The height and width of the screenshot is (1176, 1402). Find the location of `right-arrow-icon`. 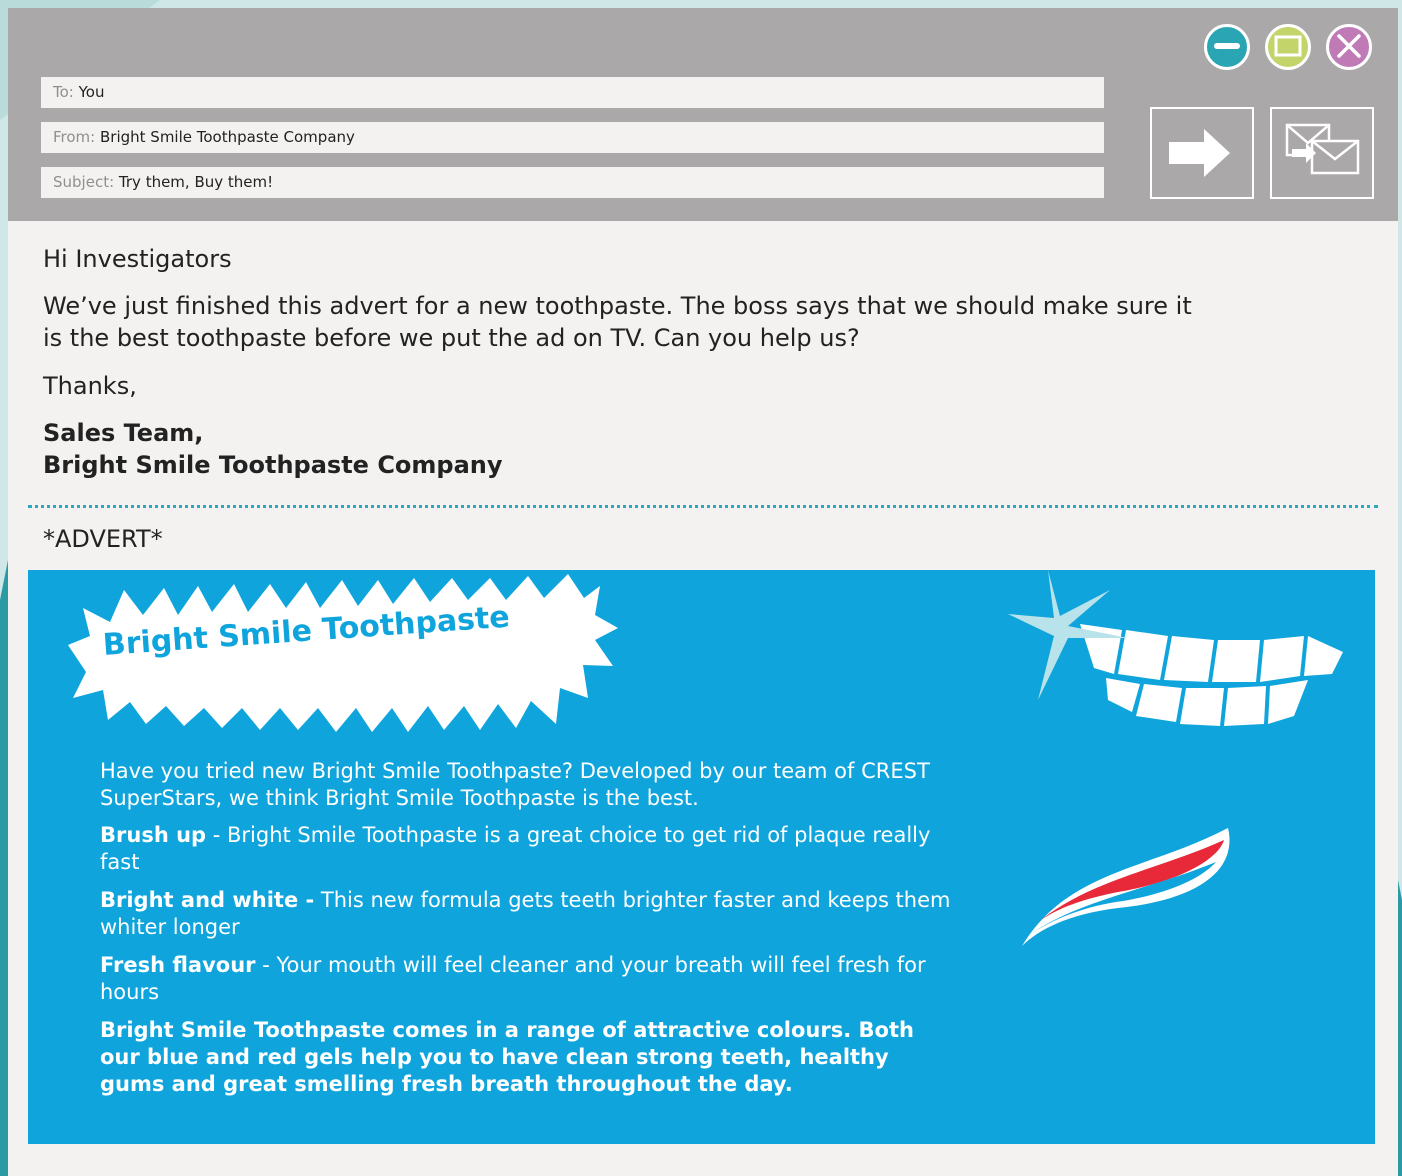

right-arrow-icon is located at coordinates (1199, 153).